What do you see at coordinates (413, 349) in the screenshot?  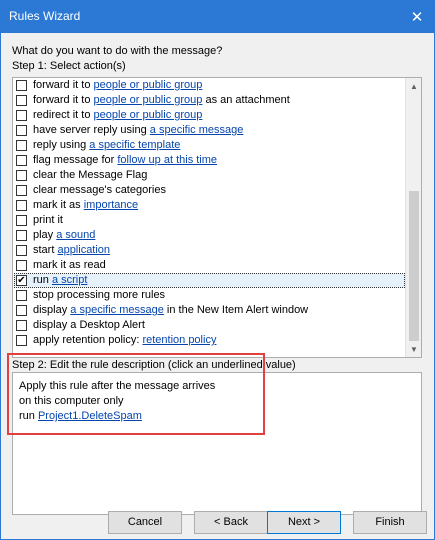 I see `scroll-down-icon: ▼` at bounding box center [413, 349].